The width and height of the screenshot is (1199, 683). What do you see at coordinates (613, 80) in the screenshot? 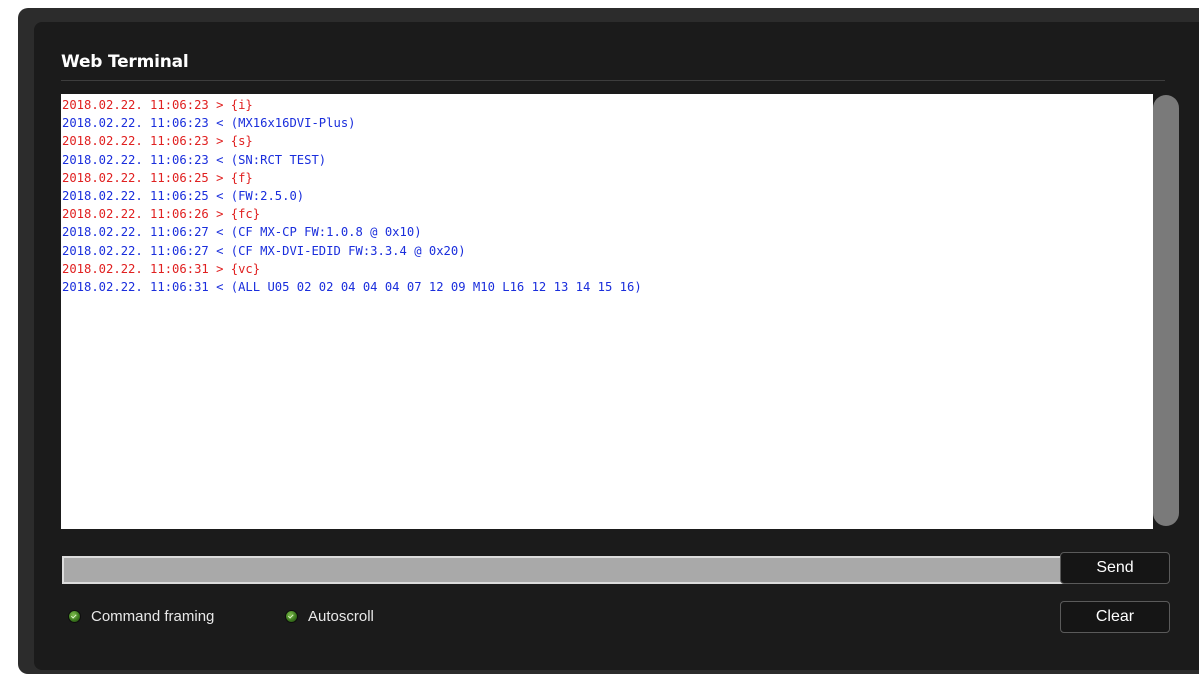
I see `title-divider` at bounding box center [613, 80].